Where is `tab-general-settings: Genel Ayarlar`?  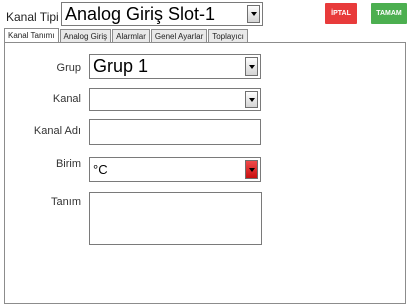 tab-general-settings: Genel Ayarlar is located at coordinates (179, 35).